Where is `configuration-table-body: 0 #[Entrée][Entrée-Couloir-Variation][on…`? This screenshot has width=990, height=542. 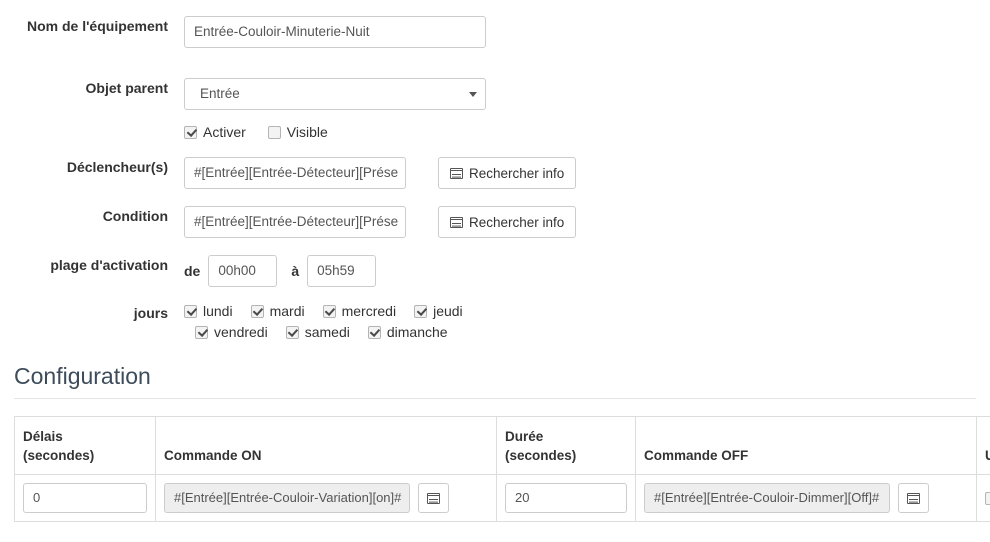
configuration-table-body: 0 #[Entrée][Entrée-Couloir-Variation][on… is located at coordinates (502, 498).